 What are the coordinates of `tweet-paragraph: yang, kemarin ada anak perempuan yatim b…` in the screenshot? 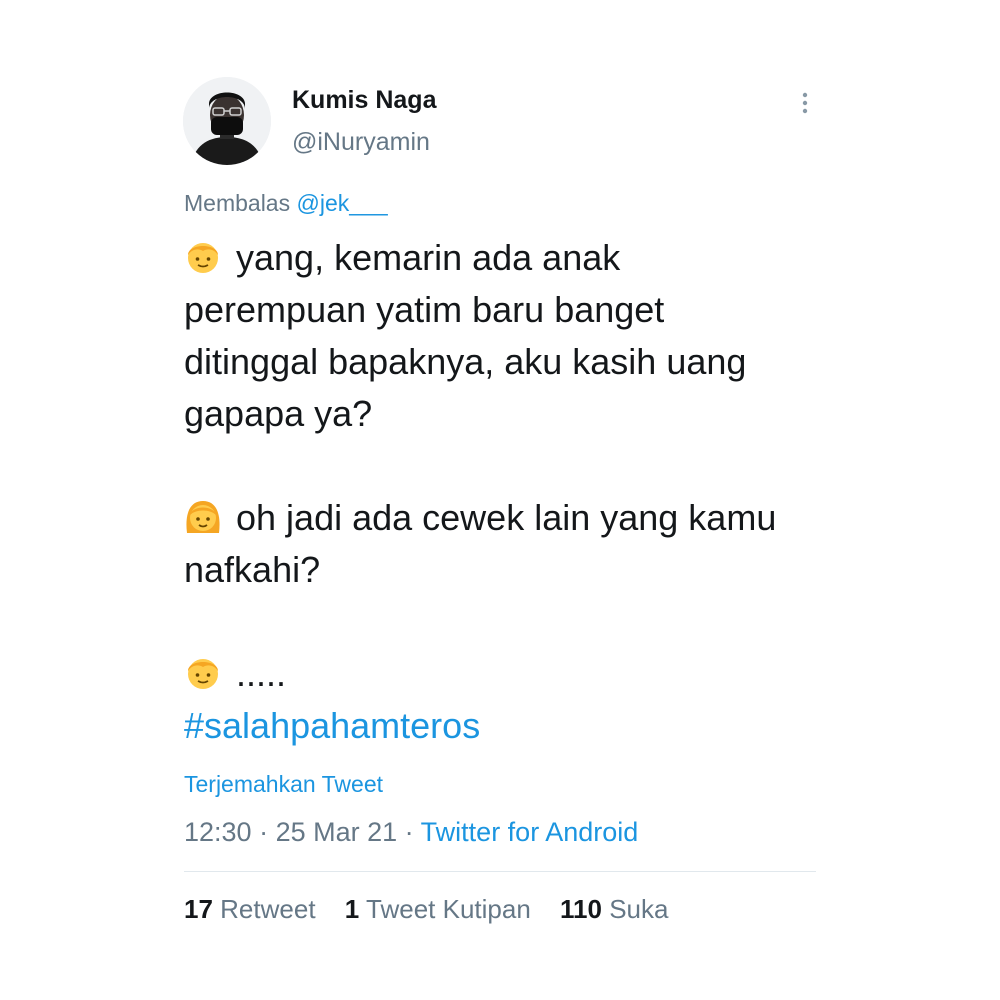 It's located at (494, 336).